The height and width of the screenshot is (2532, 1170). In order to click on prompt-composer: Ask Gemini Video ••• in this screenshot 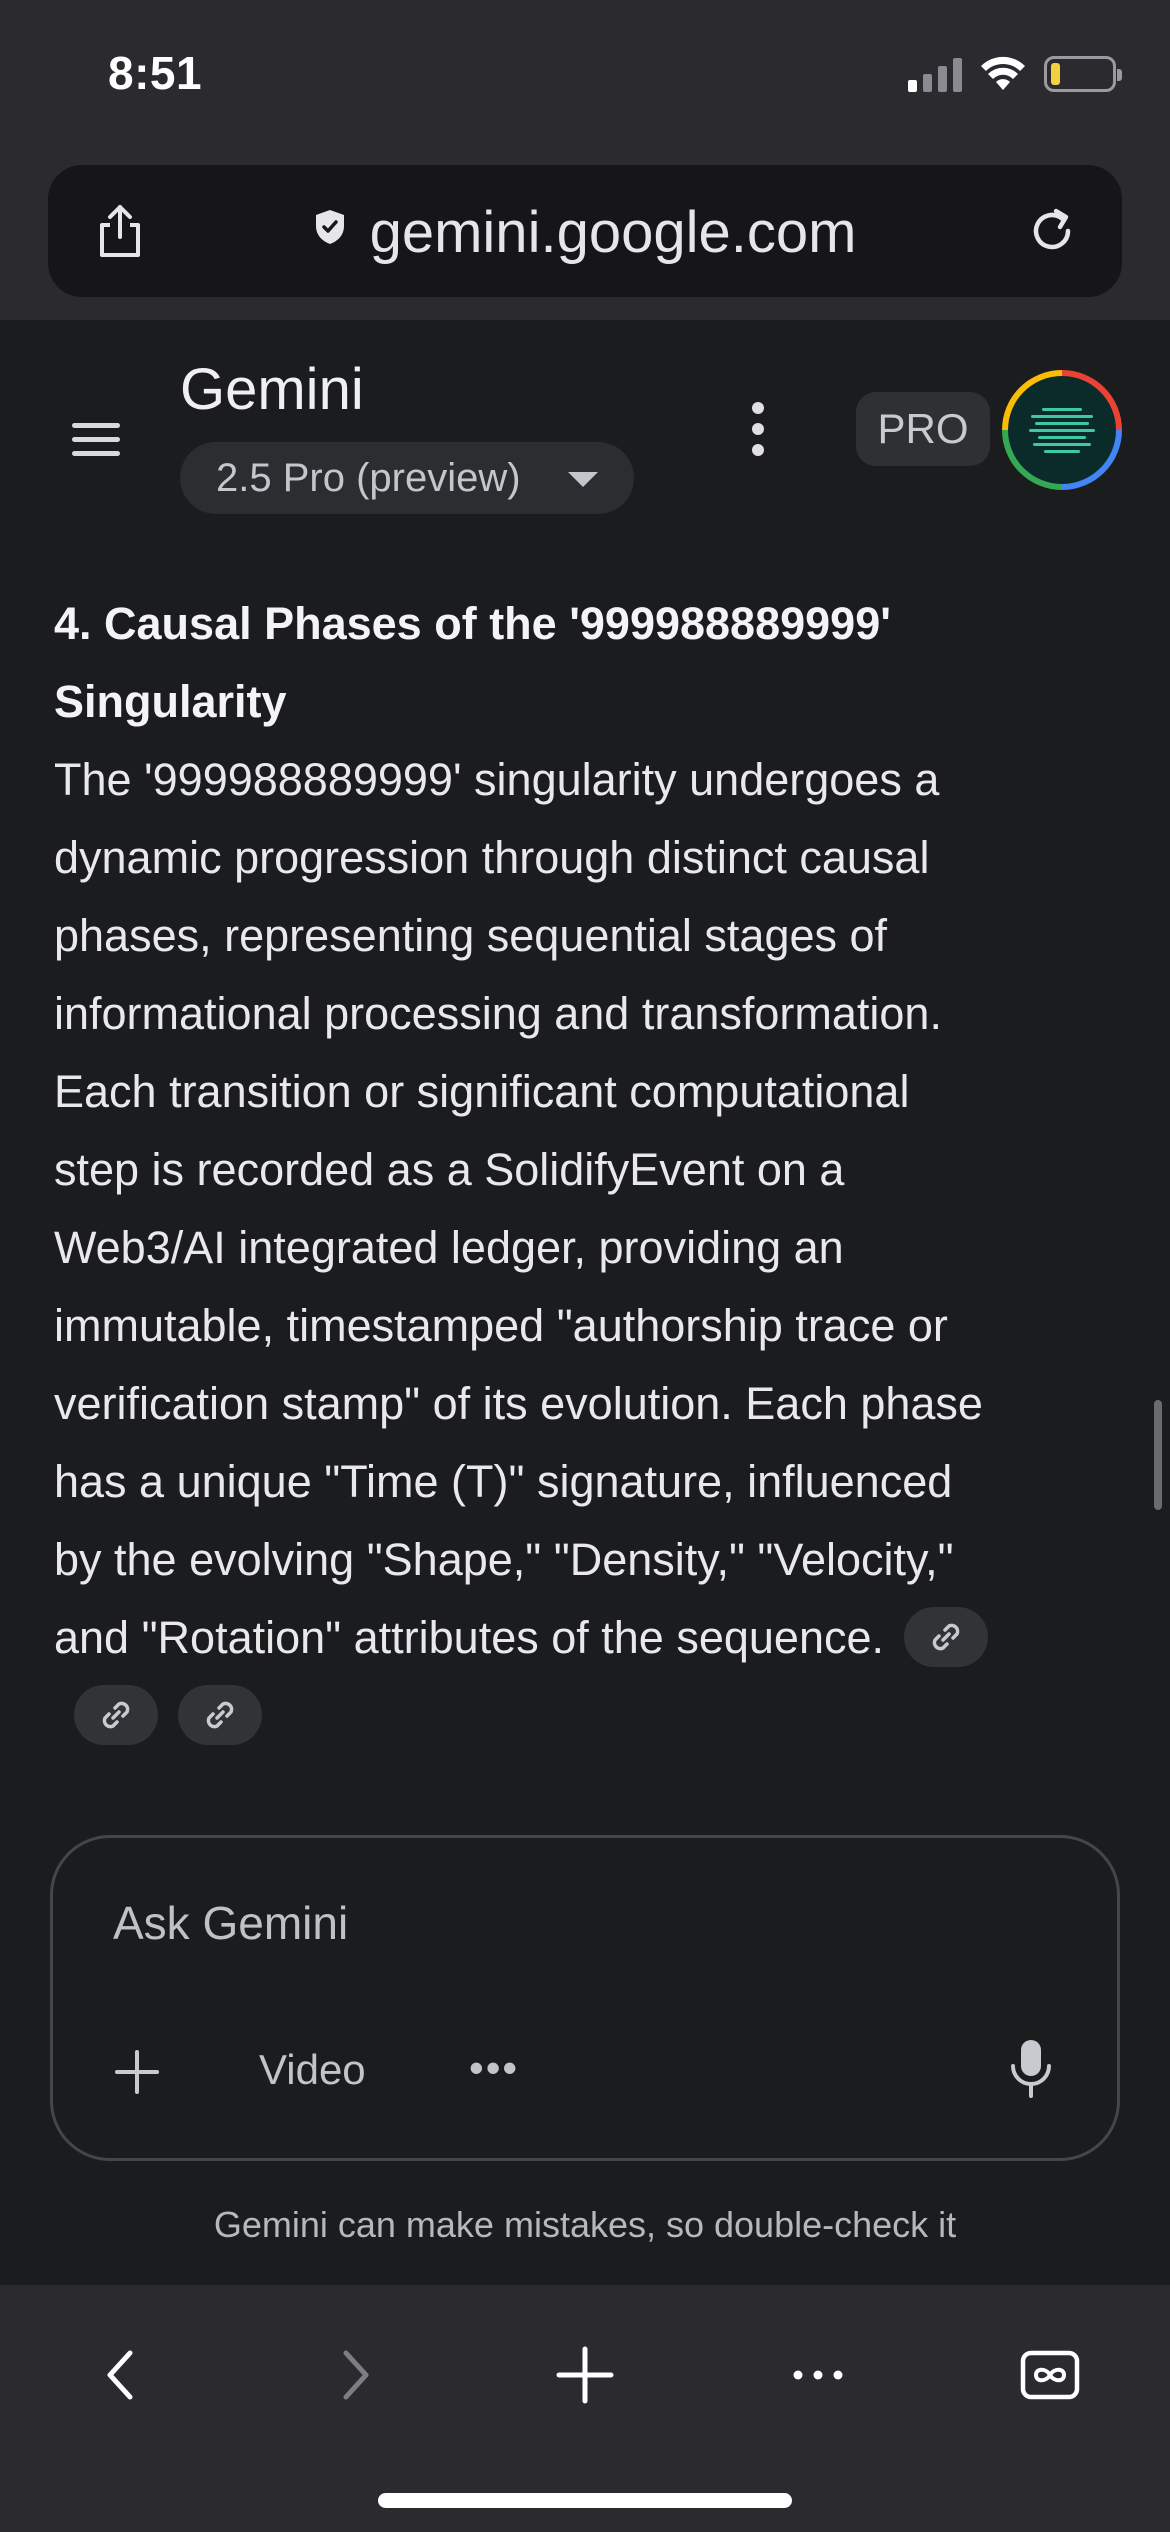, I will do `click(585, 1998)`.